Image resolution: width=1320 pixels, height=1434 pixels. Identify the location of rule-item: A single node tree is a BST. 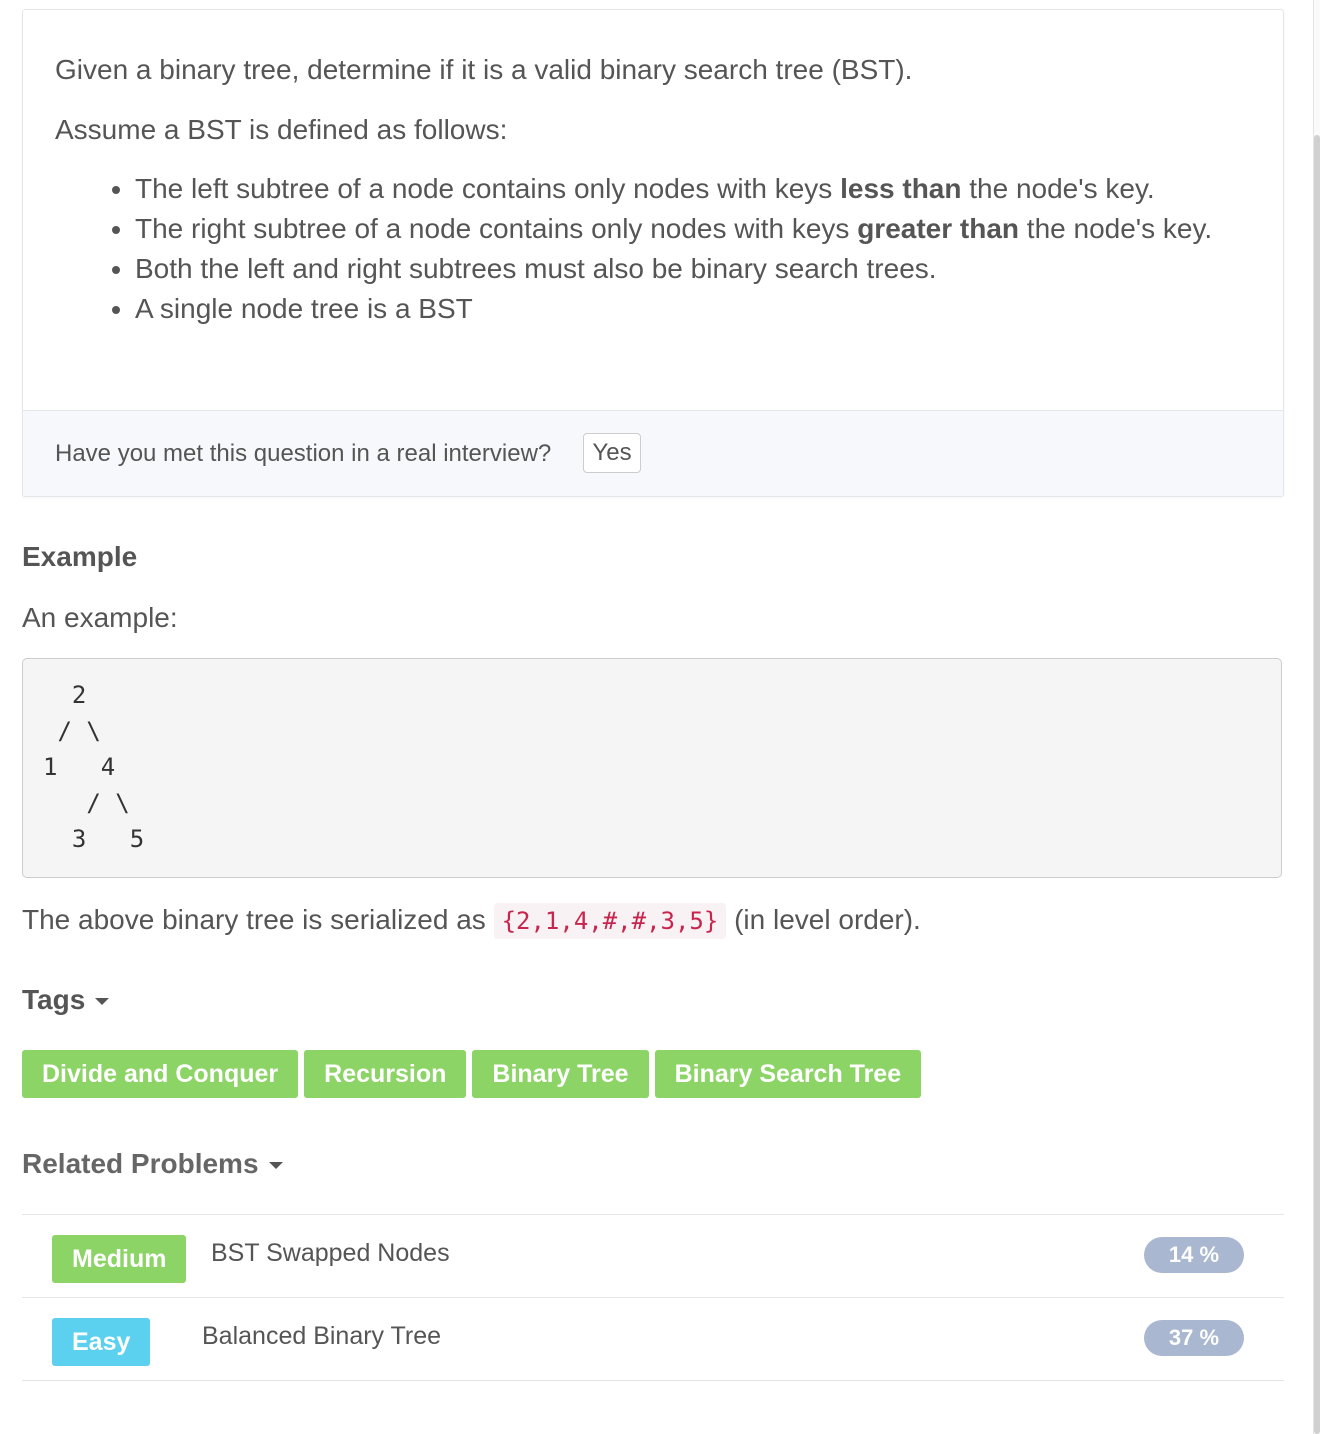
(695, 309).